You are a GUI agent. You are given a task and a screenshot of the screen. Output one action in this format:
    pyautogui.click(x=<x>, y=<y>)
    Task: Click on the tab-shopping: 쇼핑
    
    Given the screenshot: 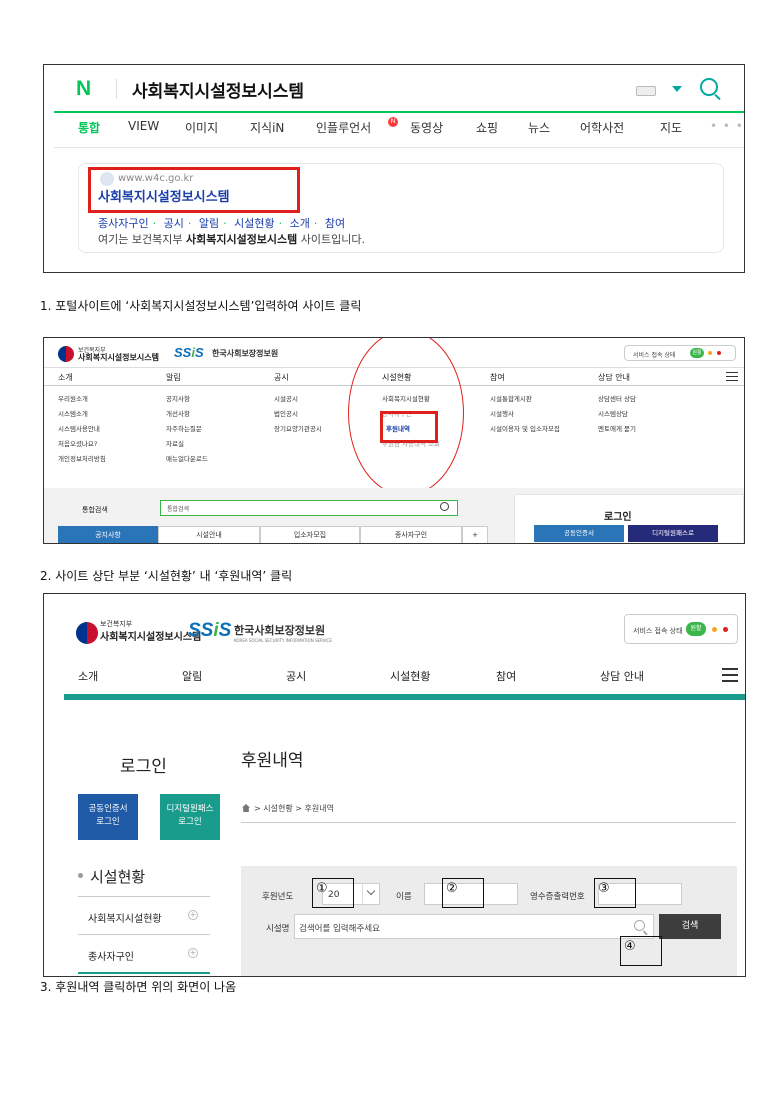 What is the action you would take?
    pyautogui.click(x=487, y=127)
    